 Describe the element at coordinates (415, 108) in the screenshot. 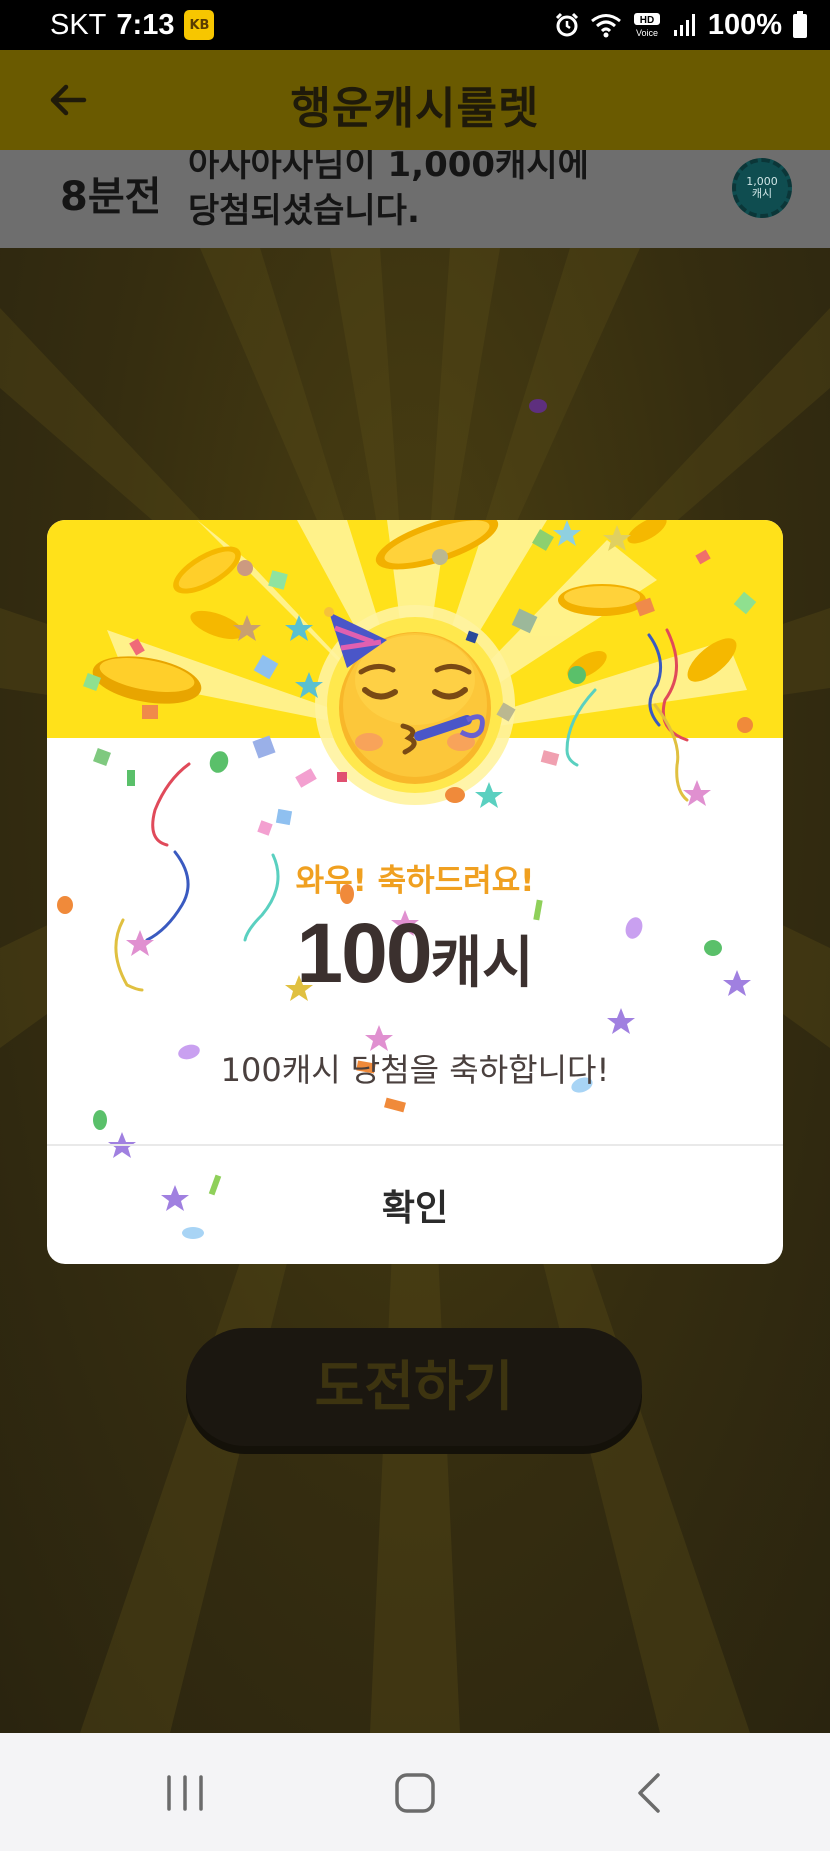

I see `page-title: 행운캐시룰렛` at that location.